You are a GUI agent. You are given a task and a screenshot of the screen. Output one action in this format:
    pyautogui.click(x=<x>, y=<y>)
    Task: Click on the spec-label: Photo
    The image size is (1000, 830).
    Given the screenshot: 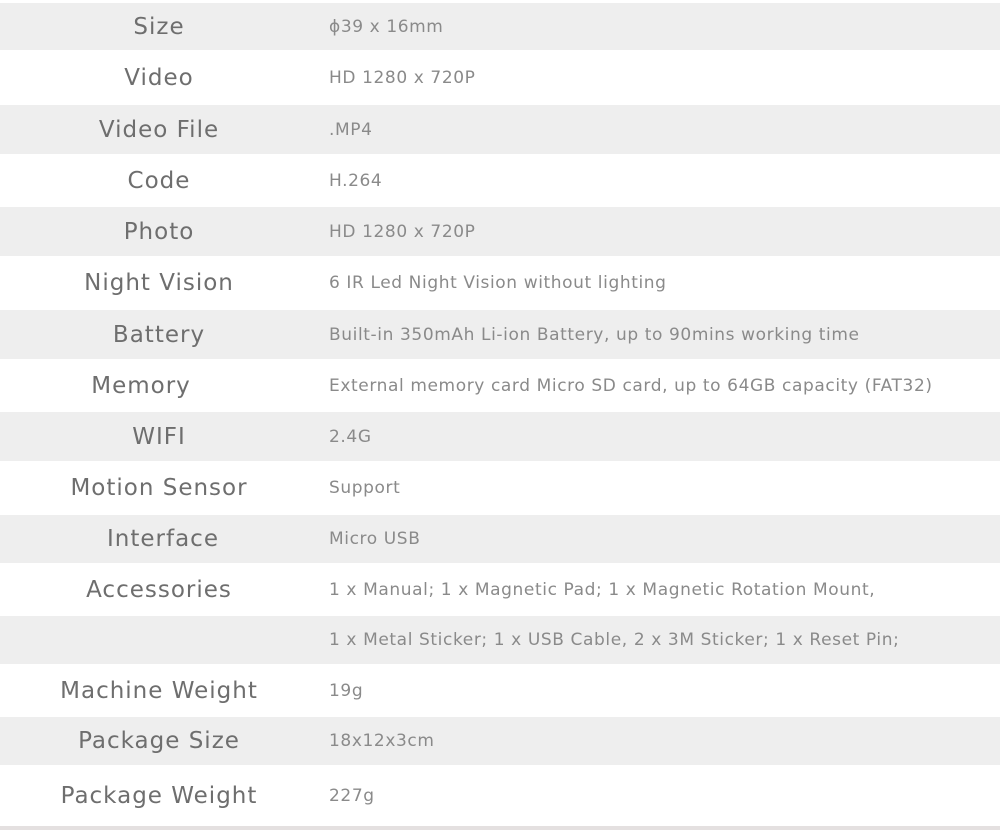 What is the action you would take?
    pyautogui.click(x=159, y=231)
    